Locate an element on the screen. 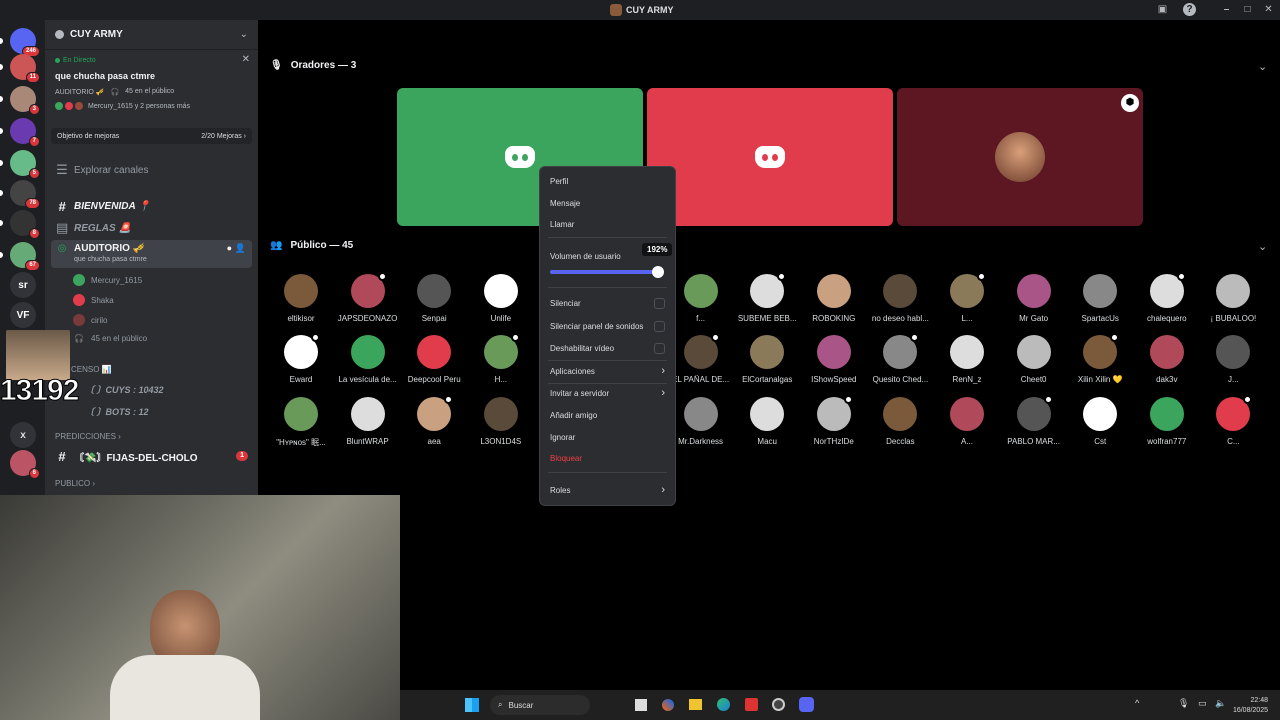  audience-member: RenN_z is located at coordinates (967, 359).